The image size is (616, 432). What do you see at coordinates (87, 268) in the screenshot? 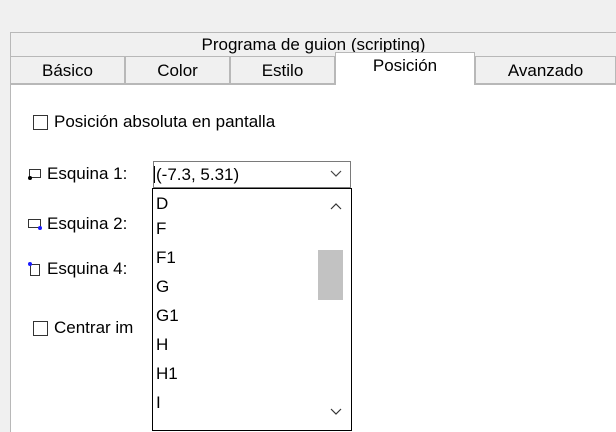
I see `corner4-label: Esquina 4:` at bounding box center [87, 268].